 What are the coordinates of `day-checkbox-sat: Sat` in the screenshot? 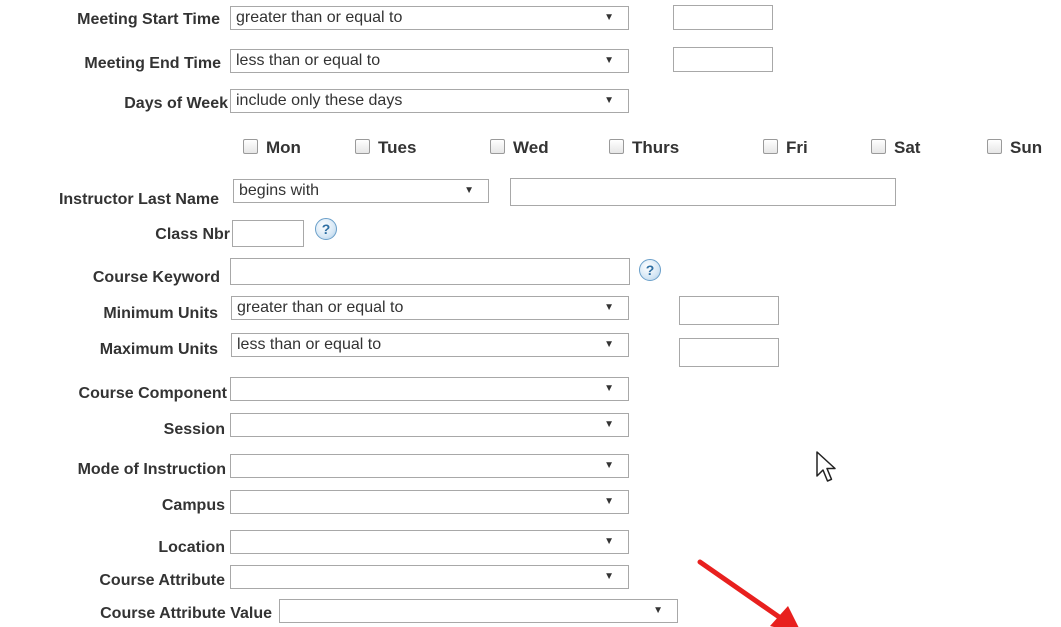 It's located at (895, 148).